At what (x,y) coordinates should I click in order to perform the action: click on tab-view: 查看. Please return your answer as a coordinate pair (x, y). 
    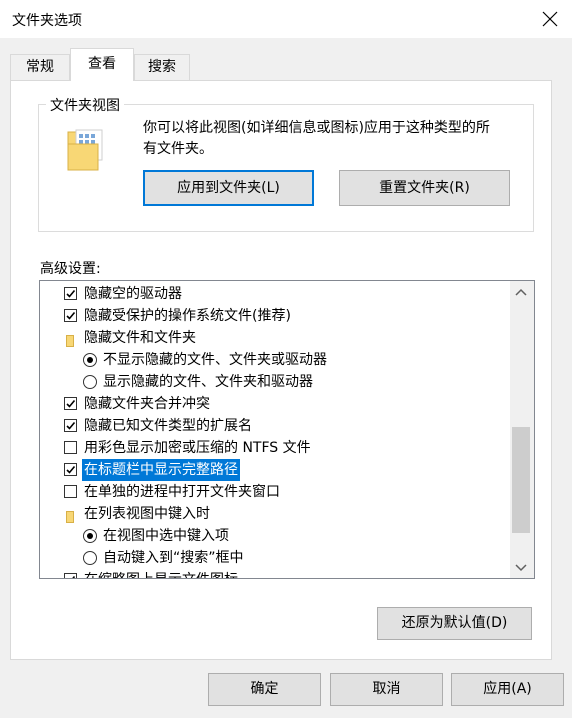
    Looking at the image, I should click on (102, 64).